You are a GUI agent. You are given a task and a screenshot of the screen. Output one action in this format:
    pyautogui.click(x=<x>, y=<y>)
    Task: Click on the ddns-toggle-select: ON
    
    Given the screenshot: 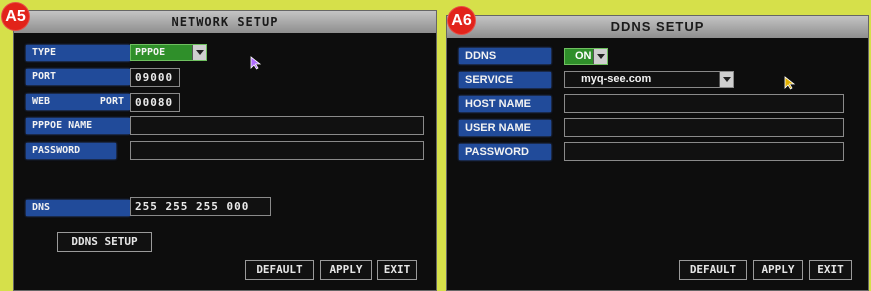 What is the action you would take?
    pyautogui.click(x=586, y=56)
    